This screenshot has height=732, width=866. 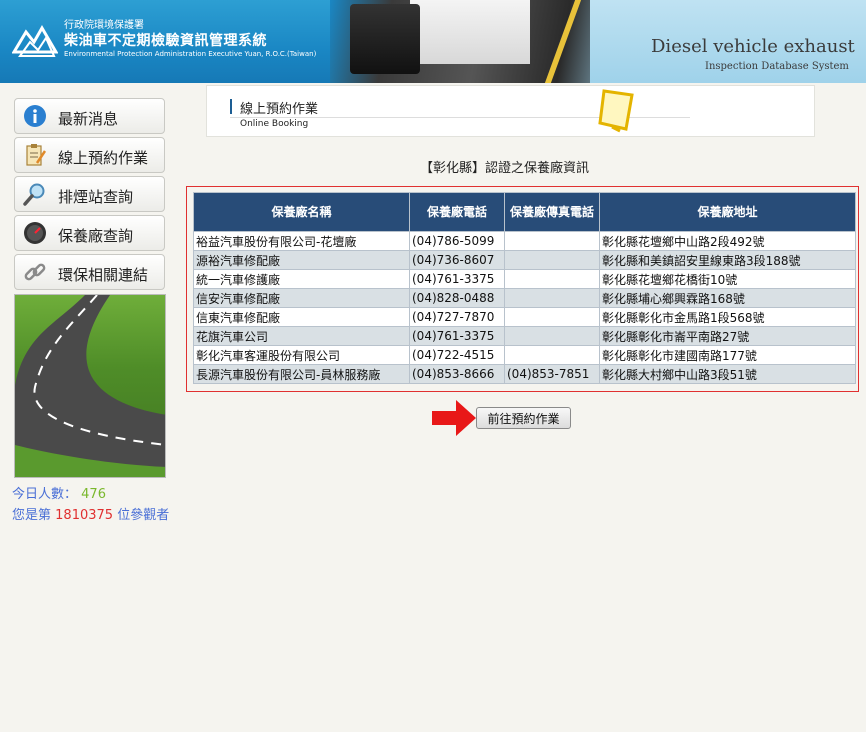 What do you see at coordinates (35, 116) in the screenshot?
I see `info-icon` at bounding box center [35, 116].